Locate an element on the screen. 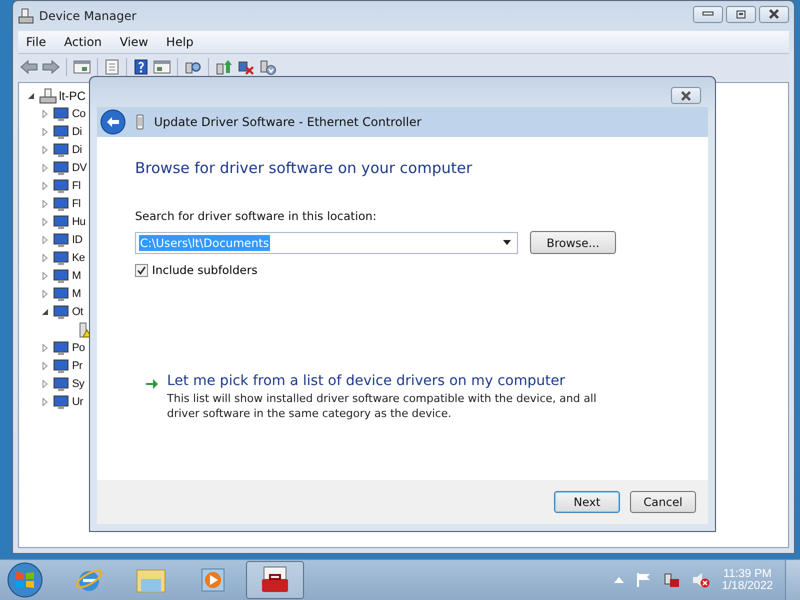 The height and width of the screenshot is (600, 800). tree-item: Ot is located at coordinates (78, 312).